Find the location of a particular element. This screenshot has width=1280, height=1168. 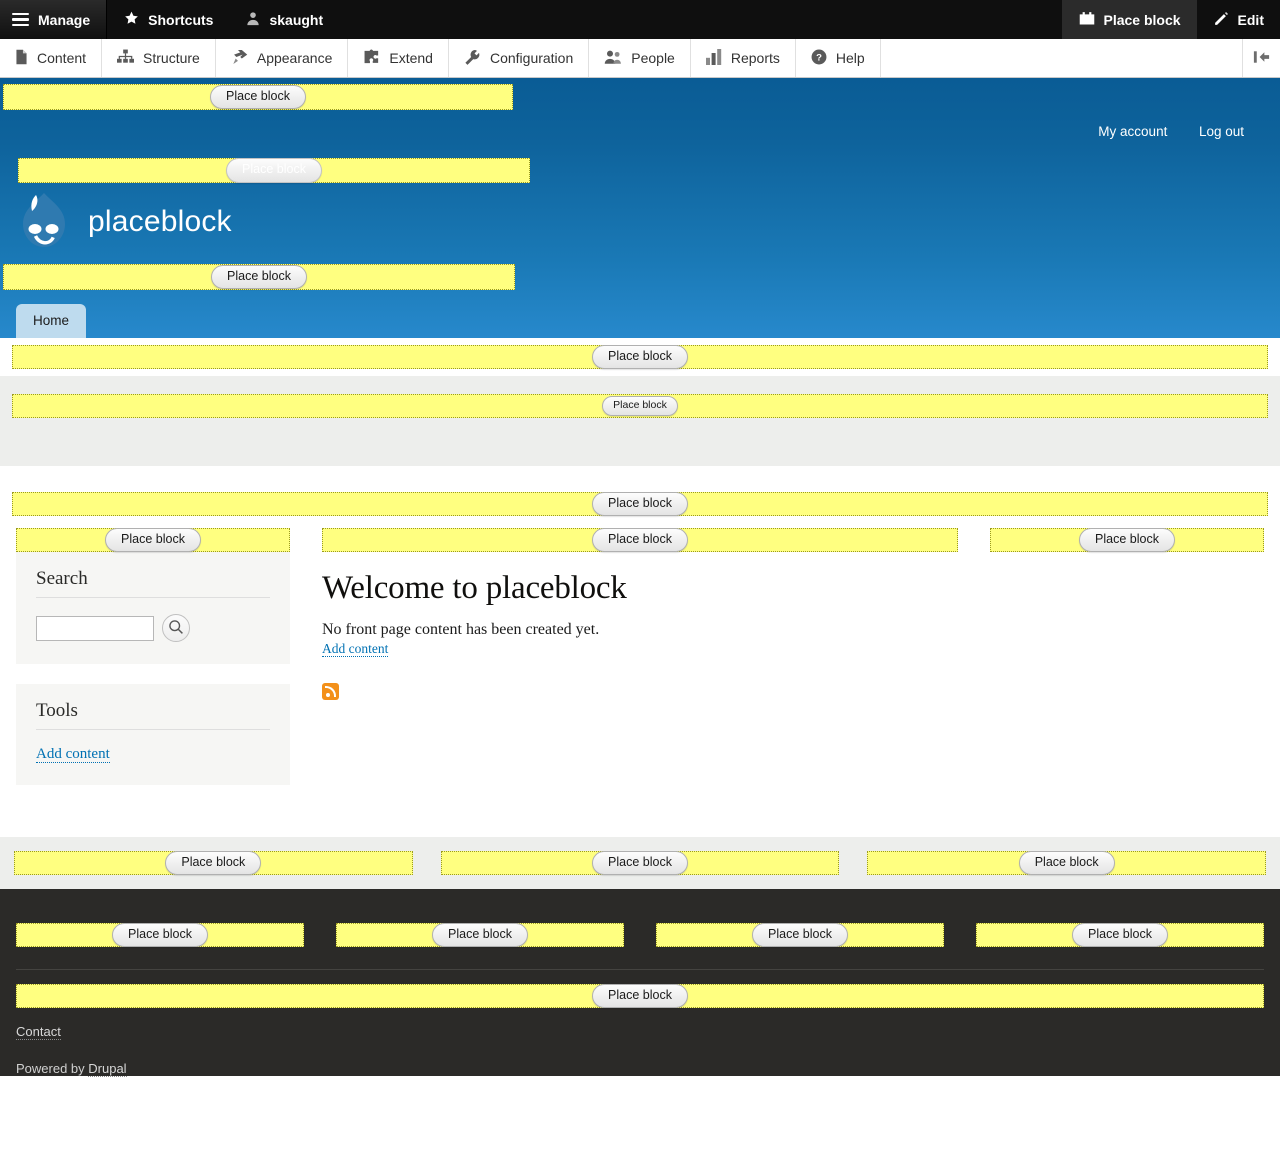

structure-icon is located at coordinates (126, 58).